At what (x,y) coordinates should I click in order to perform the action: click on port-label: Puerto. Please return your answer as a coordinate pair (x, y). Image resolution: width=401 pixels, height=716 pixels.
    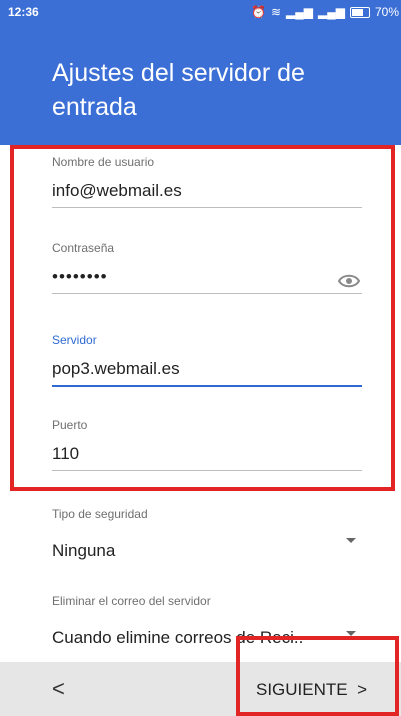
    Looking at the image, I should click on (70, 425).